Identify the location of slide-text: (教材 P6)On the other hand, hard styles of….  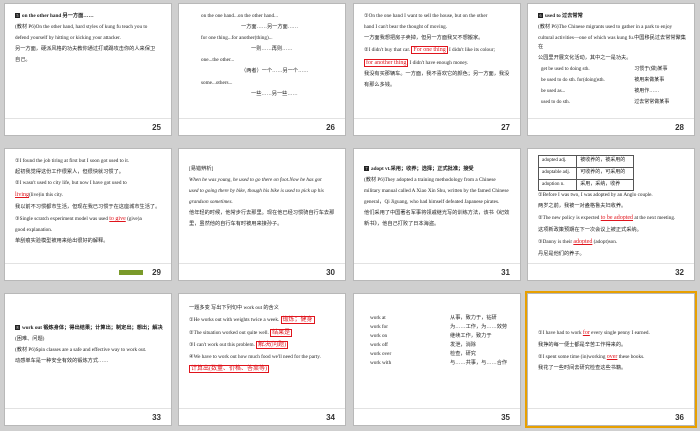
(81, 27).